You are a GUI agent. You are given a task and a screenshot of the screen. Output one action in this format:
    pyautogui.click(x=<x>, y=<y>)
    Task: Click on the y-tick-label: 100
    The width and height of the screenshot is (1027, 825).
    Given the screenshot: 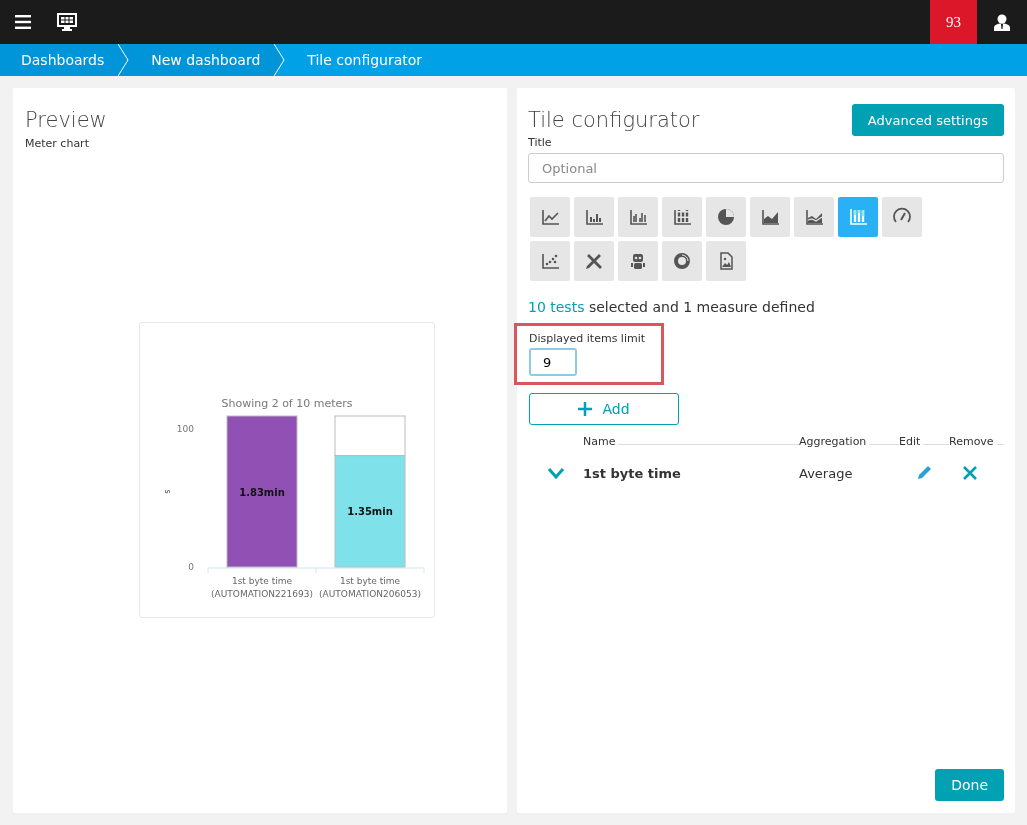 What is the action you would take?
    pyautogui.click(x=185, y=429)
    